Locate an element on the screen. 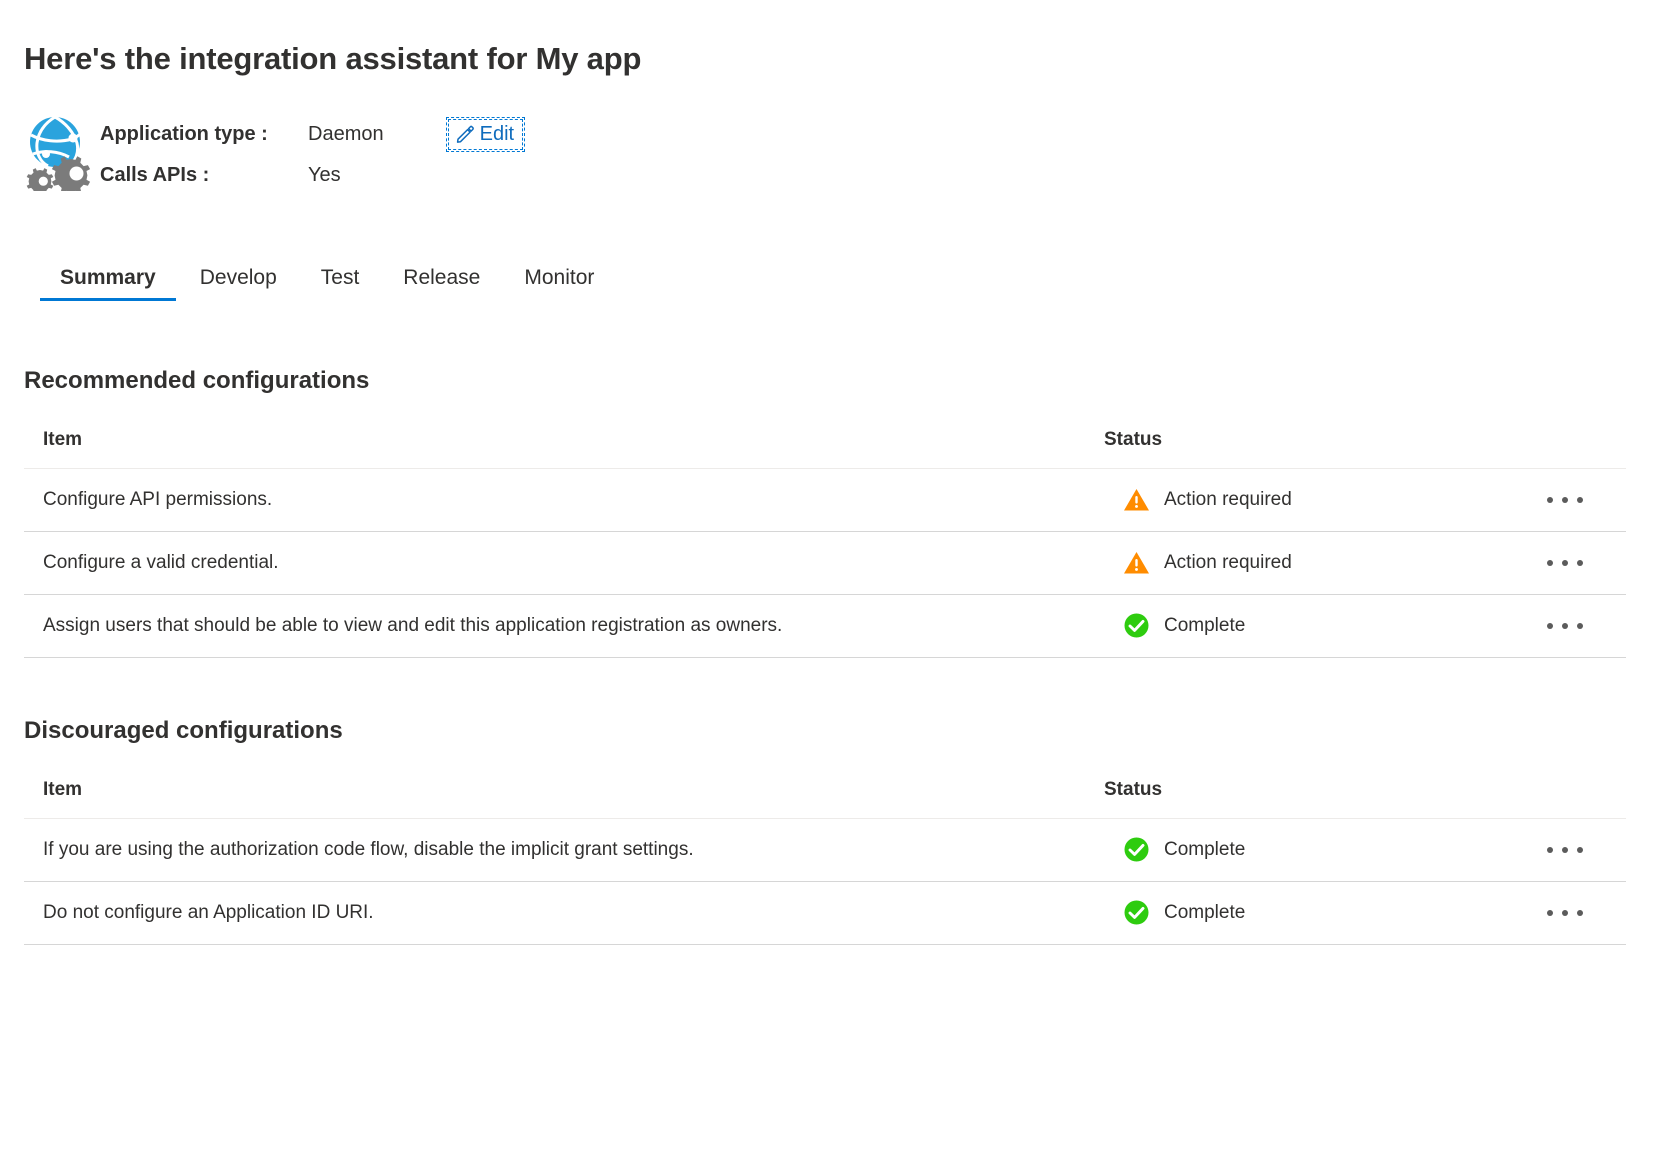 The width and height of the screenshot is (1668, 1158). tab-monitor: Monitor is located at coordinates (559, 284).